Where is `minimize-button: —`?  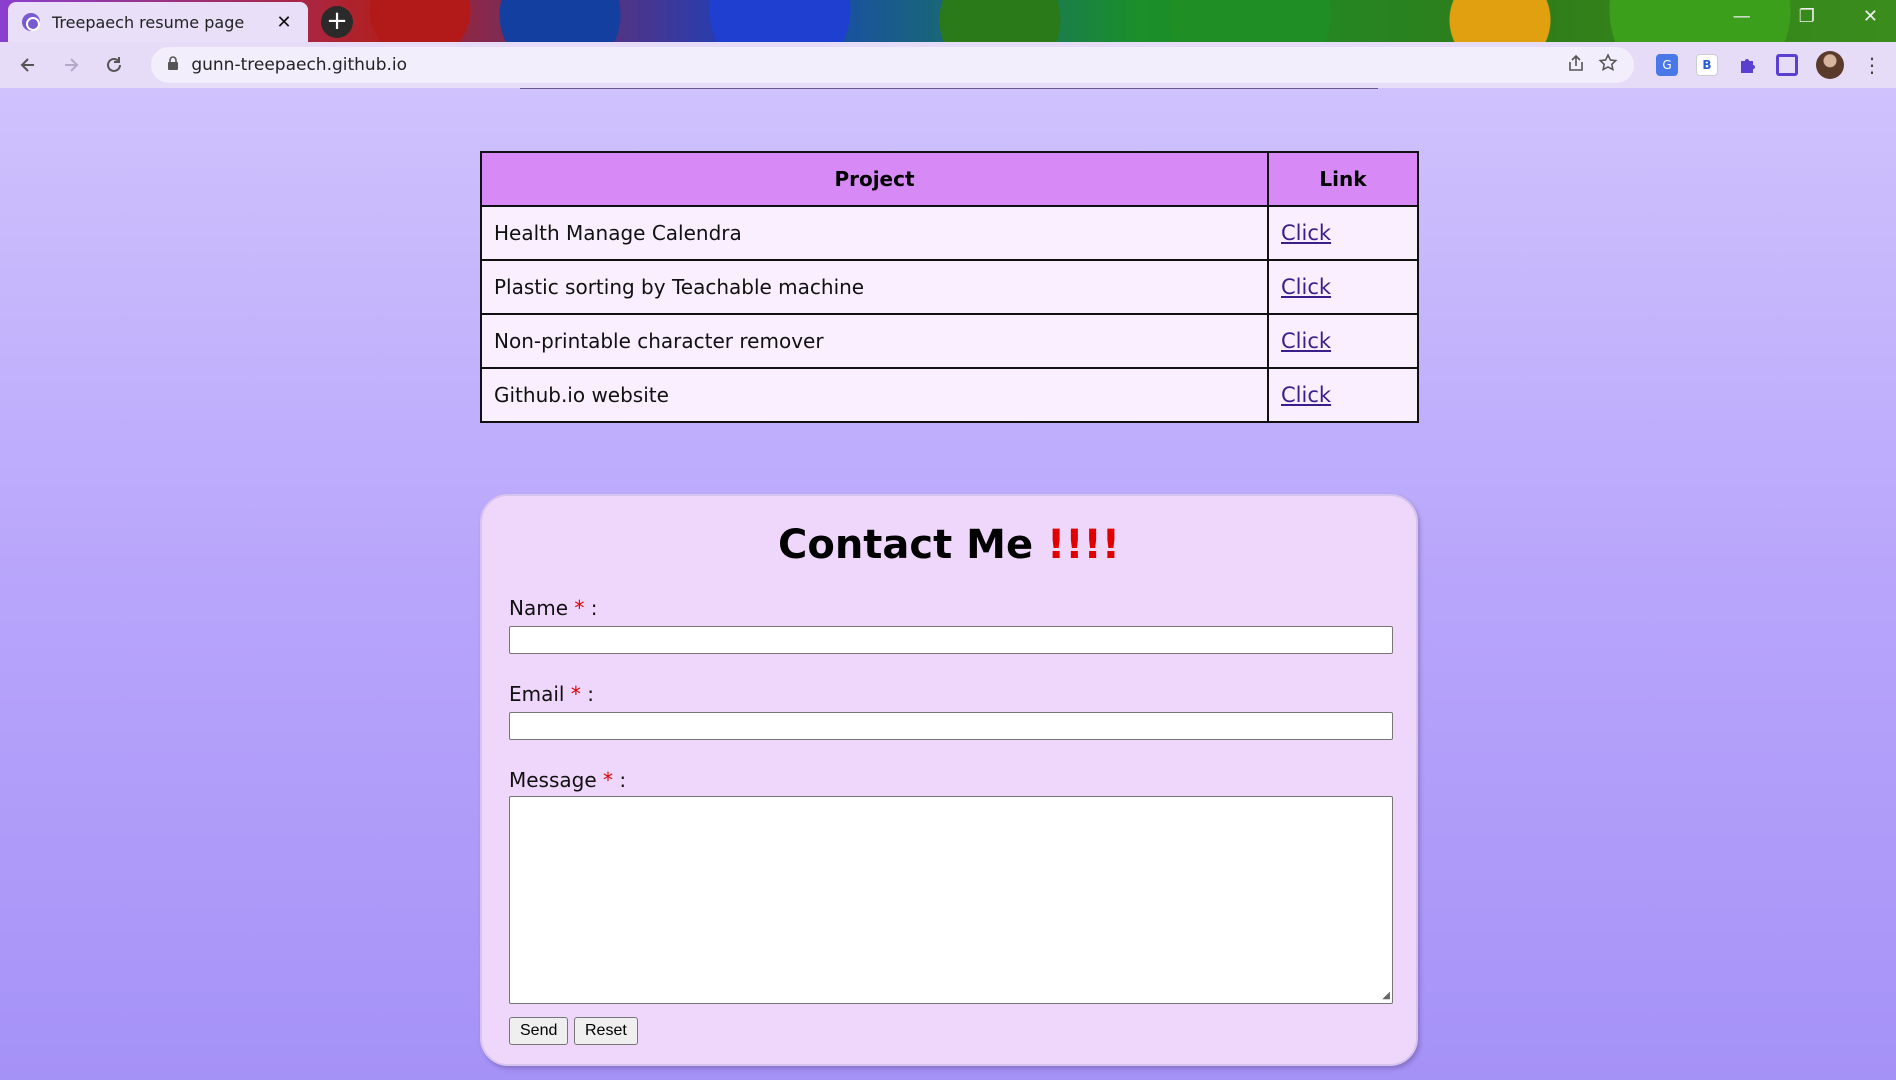
minimize-button: — is located at coordinates (1742, 16).